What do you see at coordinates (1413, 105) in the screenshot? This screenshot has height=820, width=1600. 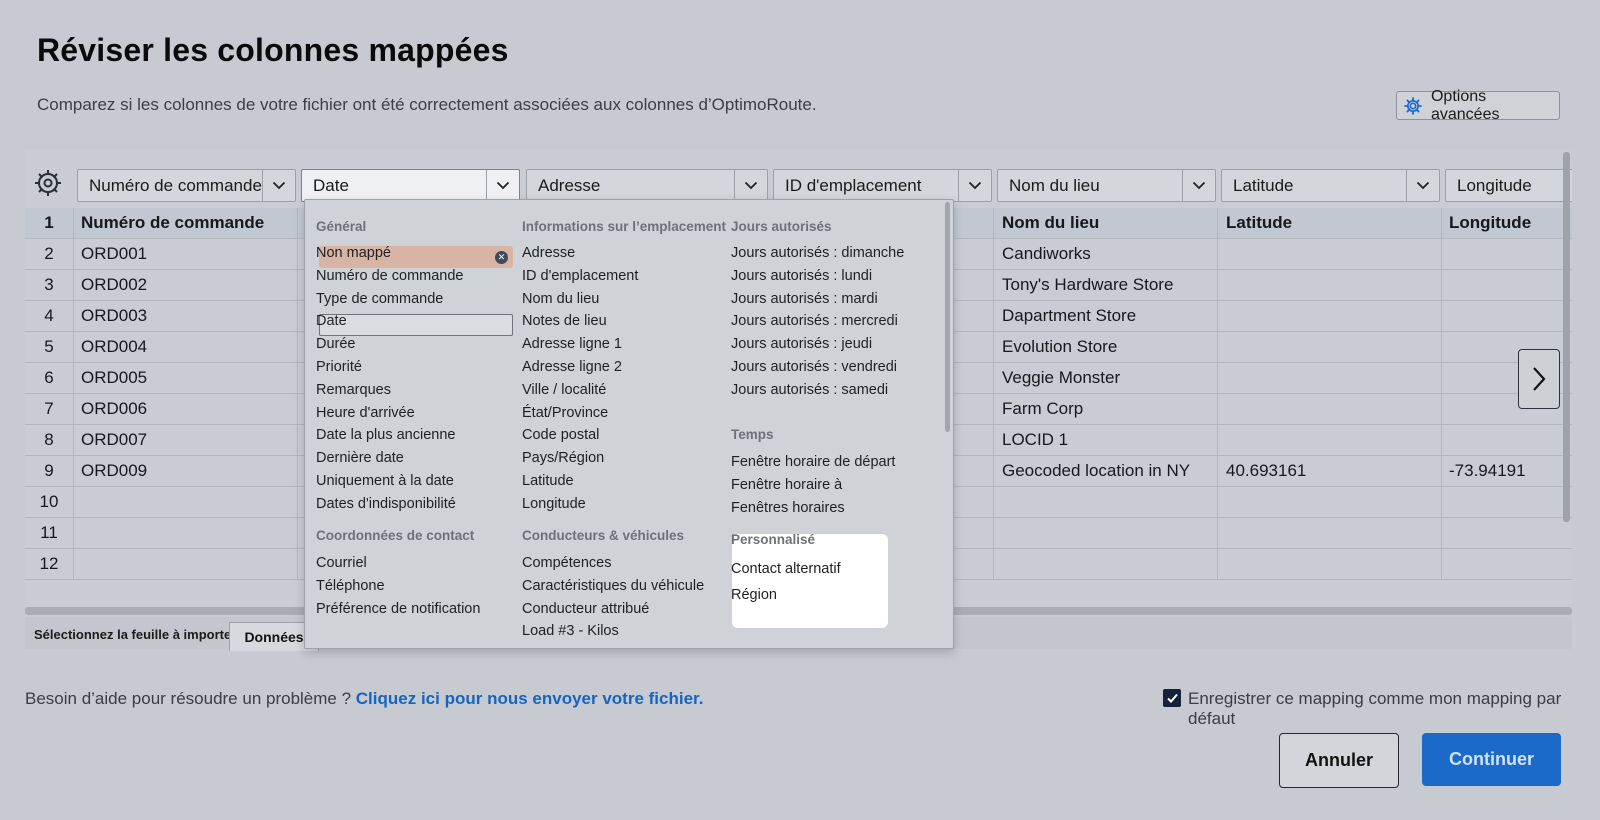 I see `gear-icon` at bounding box center [1413, 105].